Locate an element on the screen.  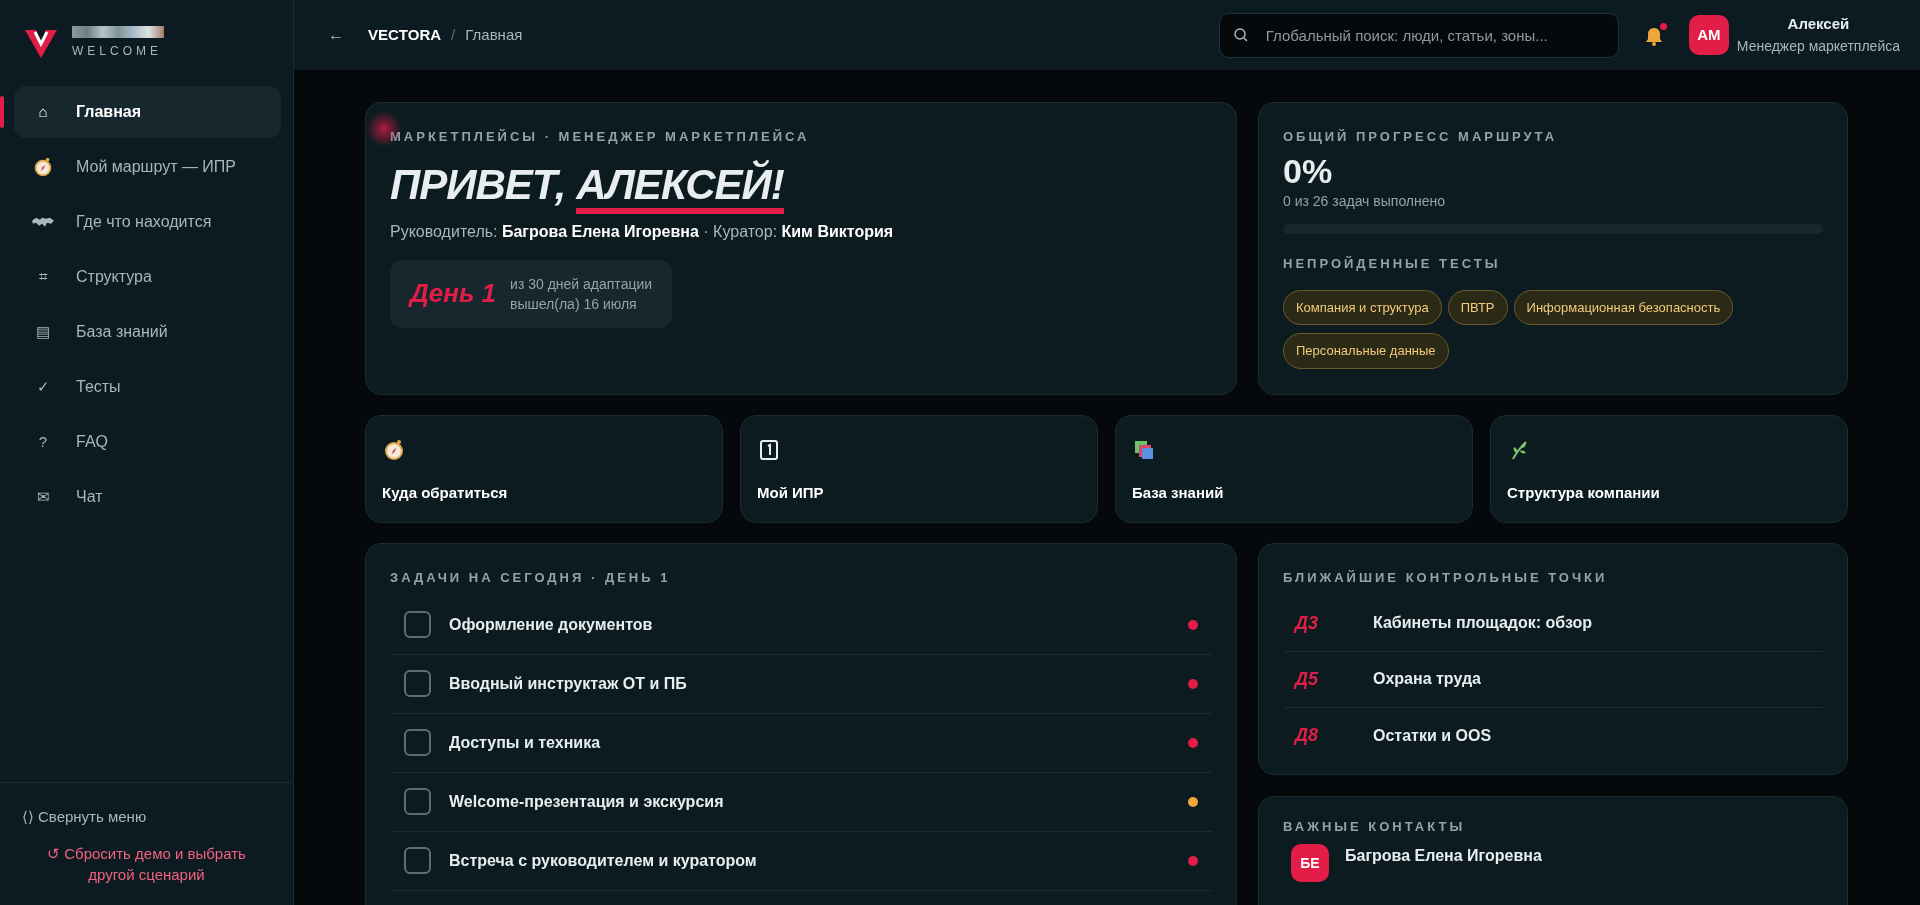
sidebar-item: ? FAQ is located at coordinates (147, 442).